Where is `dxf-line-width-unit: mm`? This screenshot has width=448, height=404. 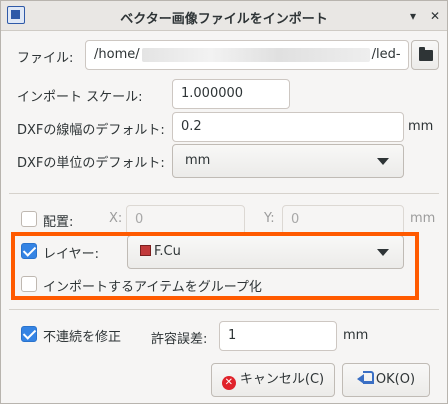
dxf-line-width-unit: mm is located at coordinates (421, 126).